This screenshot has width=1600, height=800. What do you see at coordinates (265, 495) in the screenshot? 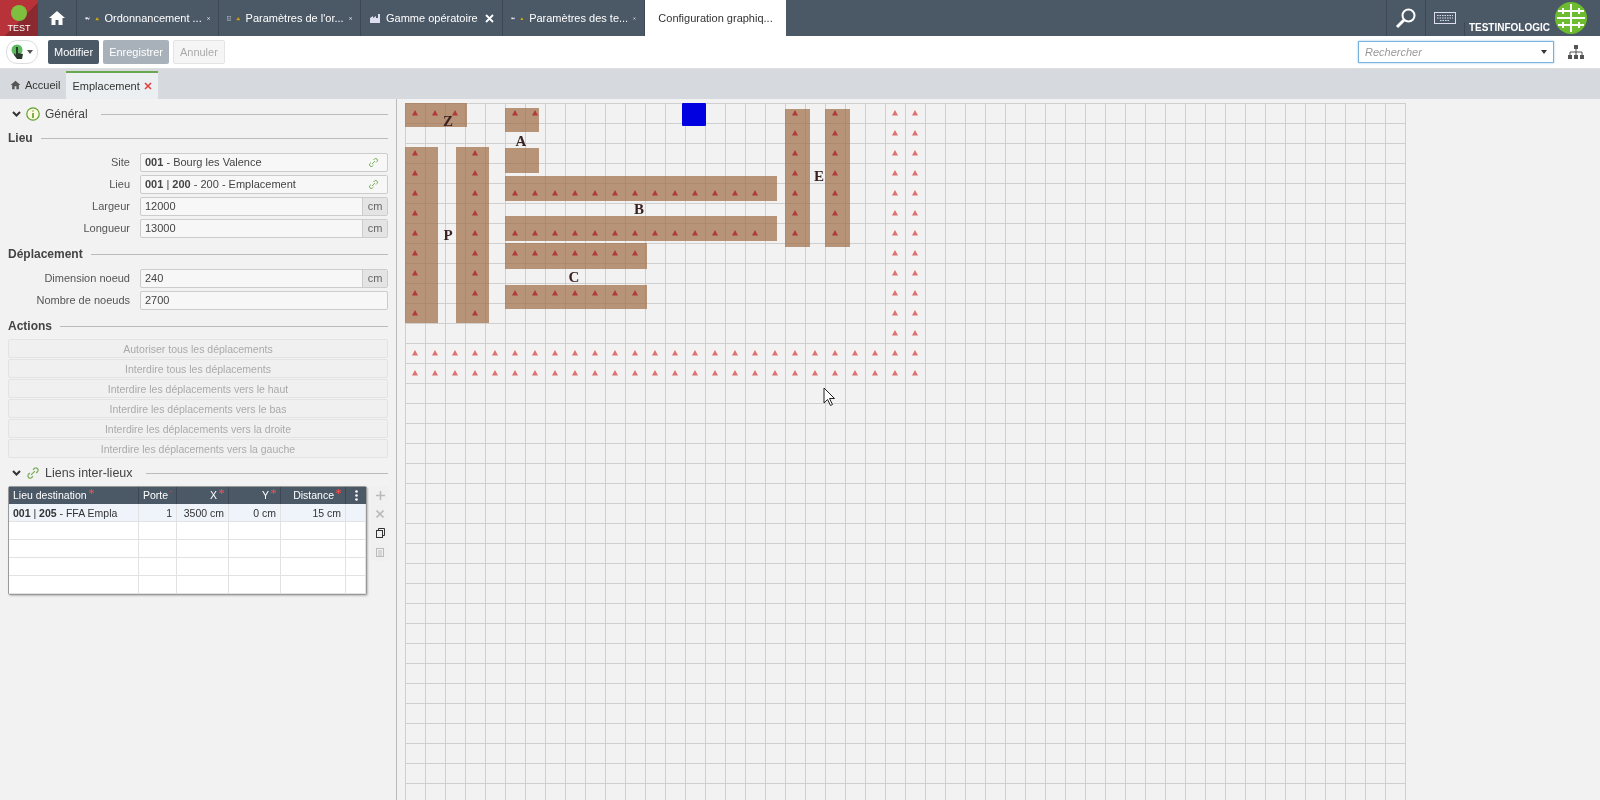
I see `column-header: Y` at bounding box center [265, 495].